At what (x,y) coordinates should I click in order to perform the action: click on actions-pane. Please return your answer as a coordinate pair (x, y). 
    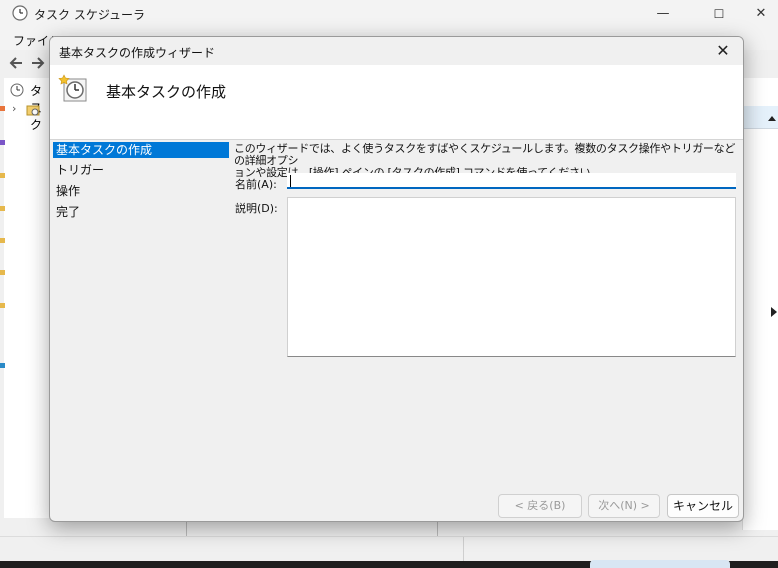
    Looking at the image, I should click on (760, 304).